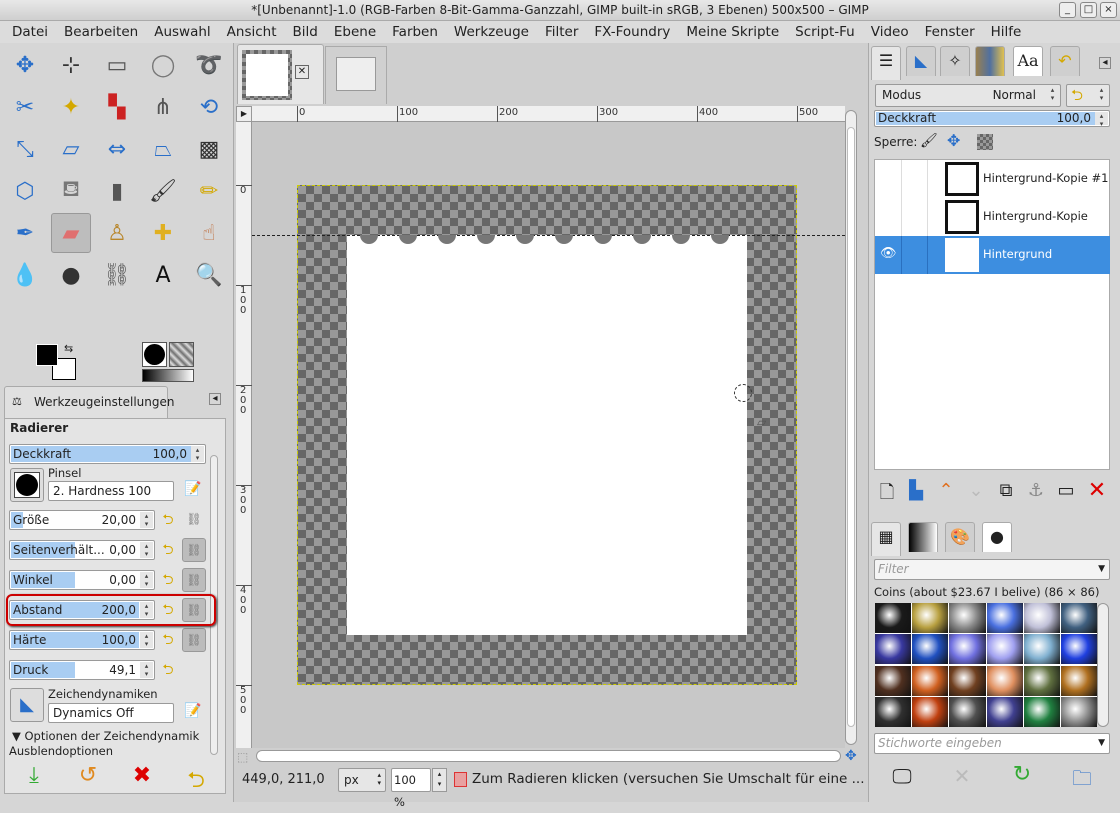 The image size is (1120, 813). I want to click on raise-layer-icon: ⌃, so click(946, 490).